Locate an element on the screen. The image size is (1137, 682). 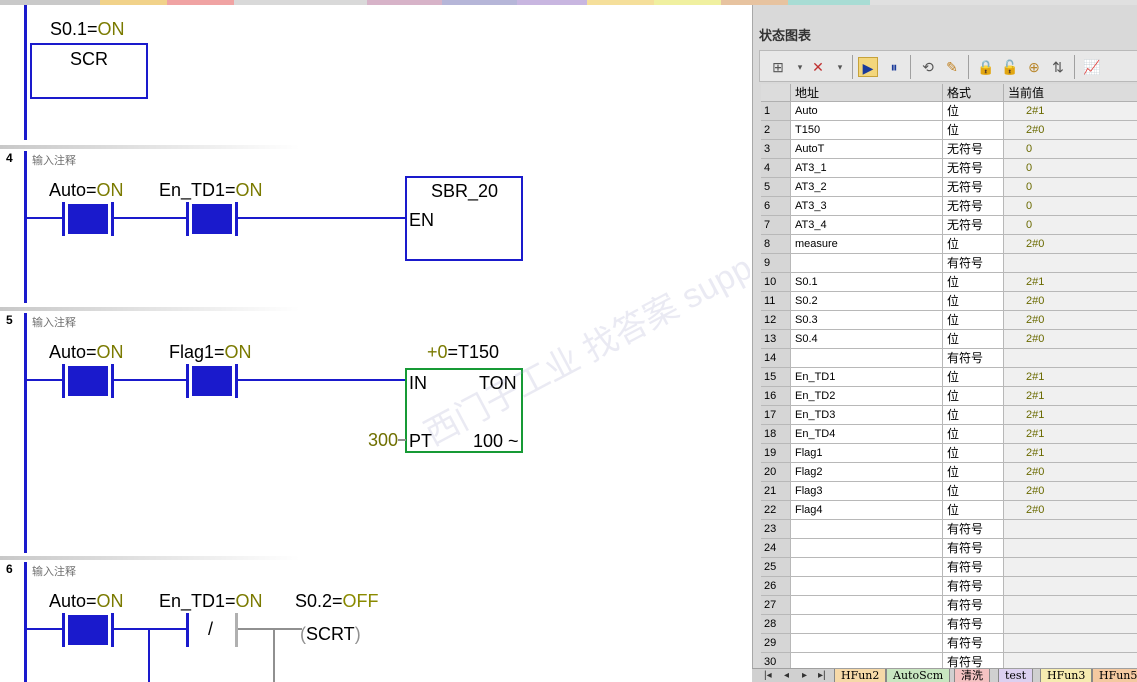
prev-tab-icon: ◂ is located at coordinates (786, 675).